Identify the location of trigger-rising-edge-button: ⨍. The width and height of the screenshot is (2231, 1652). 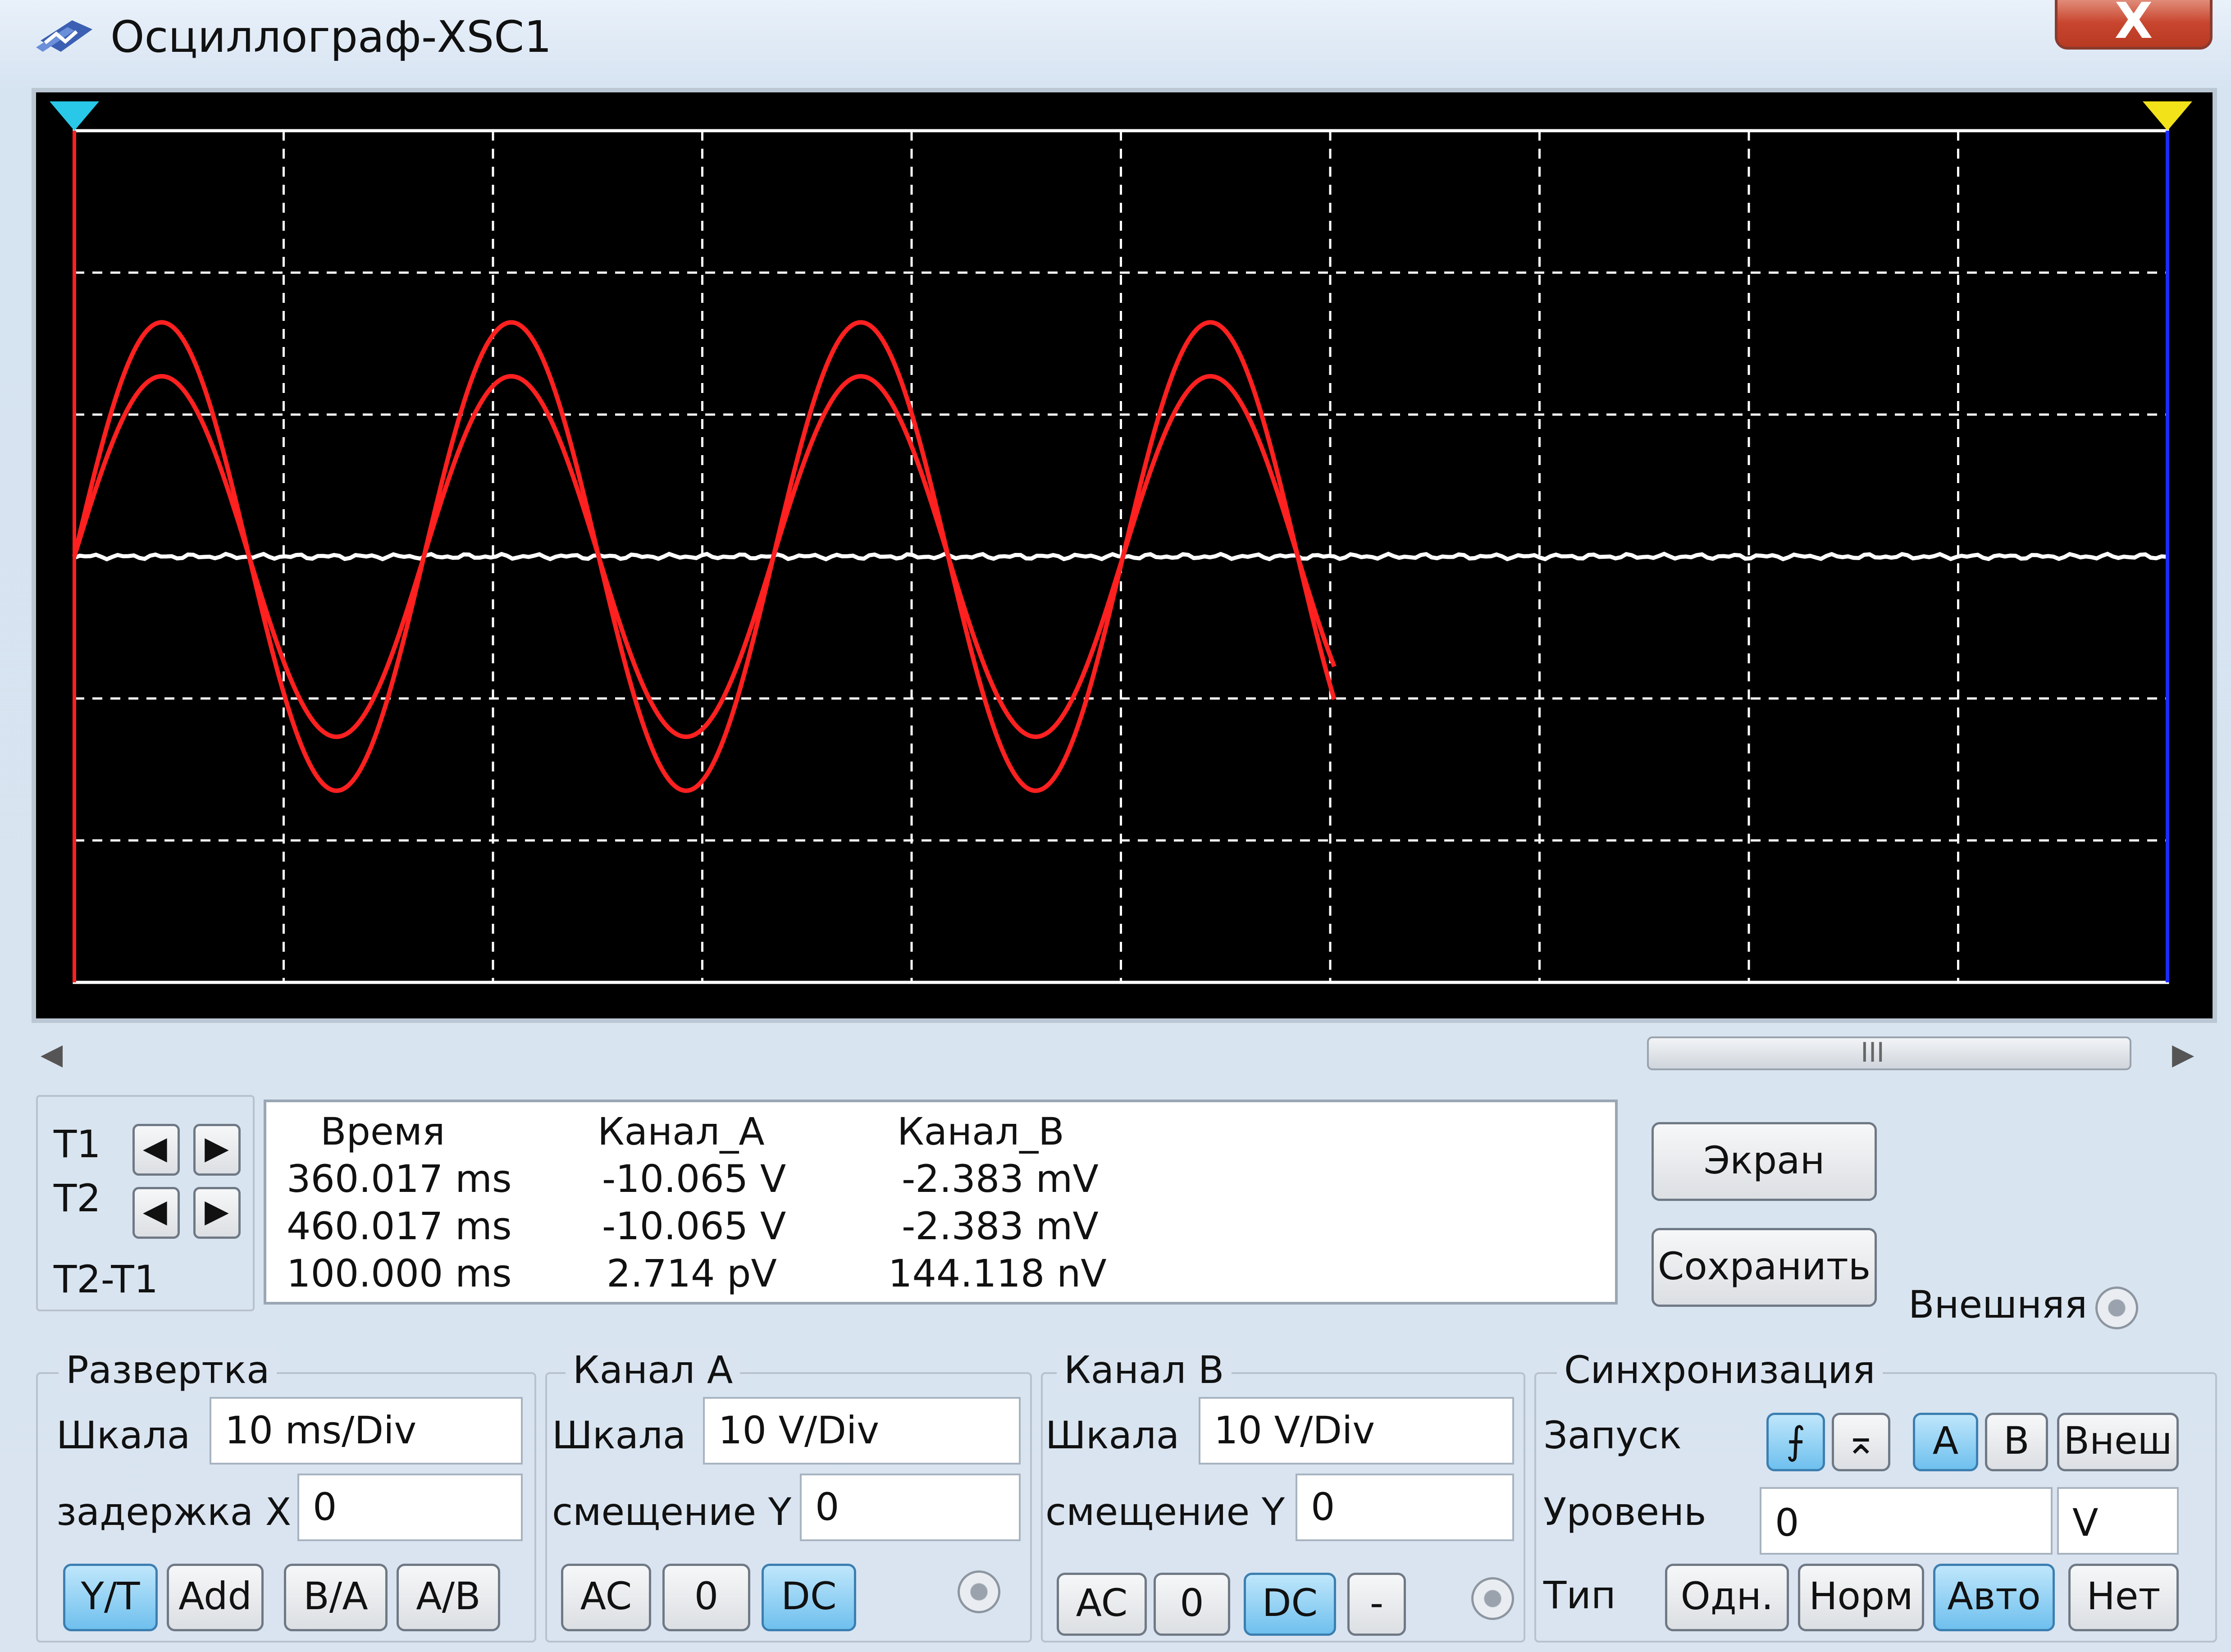
(1795, 1442).